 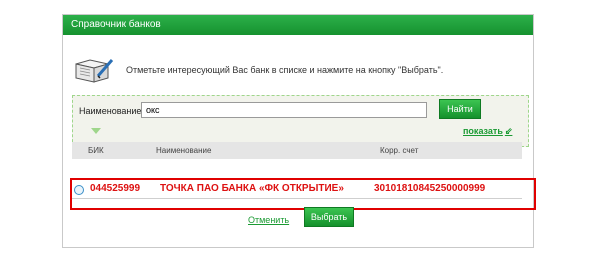 What do you see at coordinates (329, 217) in the screenshot?
I see `select-button: Выбрать` at bounding box center [329, 217].